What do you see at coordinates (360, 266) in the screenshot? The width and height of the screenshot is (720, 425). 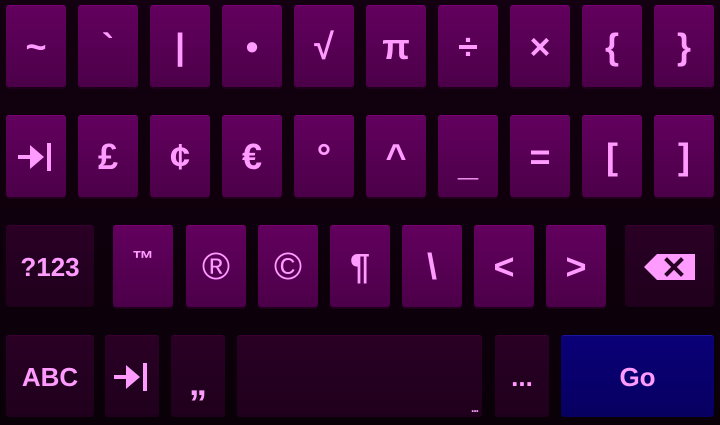 I see `key-pilcrow: ¶` at bounding box center [360, 266].